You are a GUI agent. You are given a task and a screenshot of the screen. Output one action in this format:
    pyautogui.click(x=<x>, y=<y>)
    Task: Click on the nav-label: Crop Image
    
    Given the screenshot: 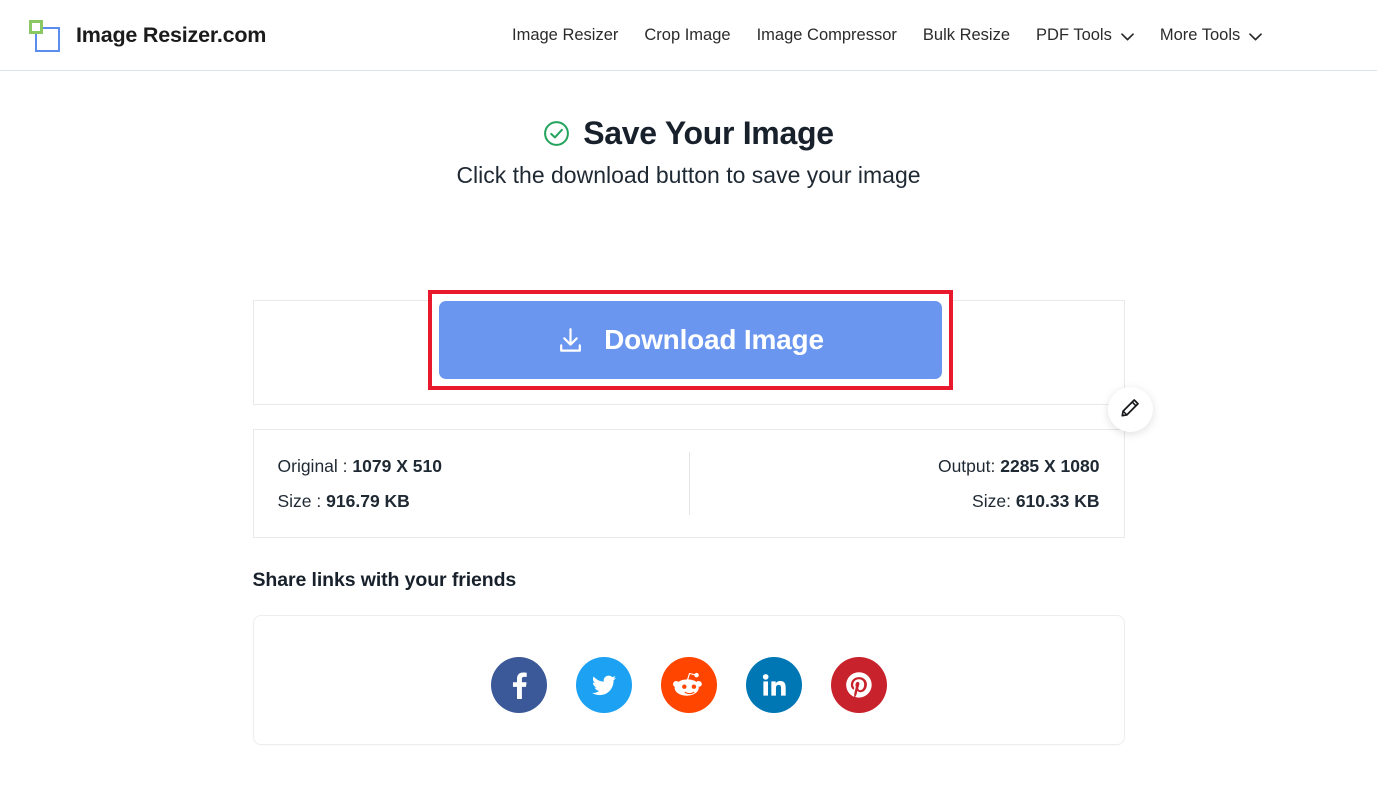 What is the action you would take?
    pyautogui.click(x=687, y=35)
    